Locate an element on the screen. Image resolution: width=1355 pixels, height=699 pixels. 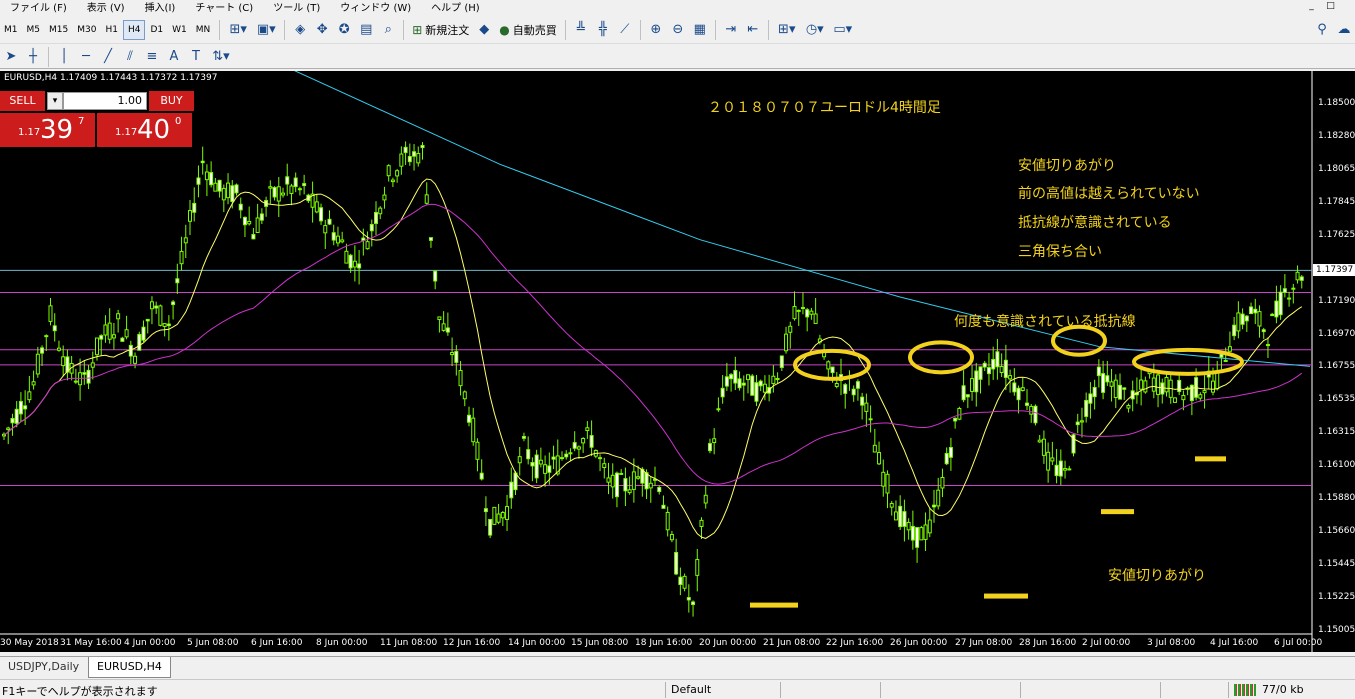
sell-button: SELL is located at coordinates (22, 101).